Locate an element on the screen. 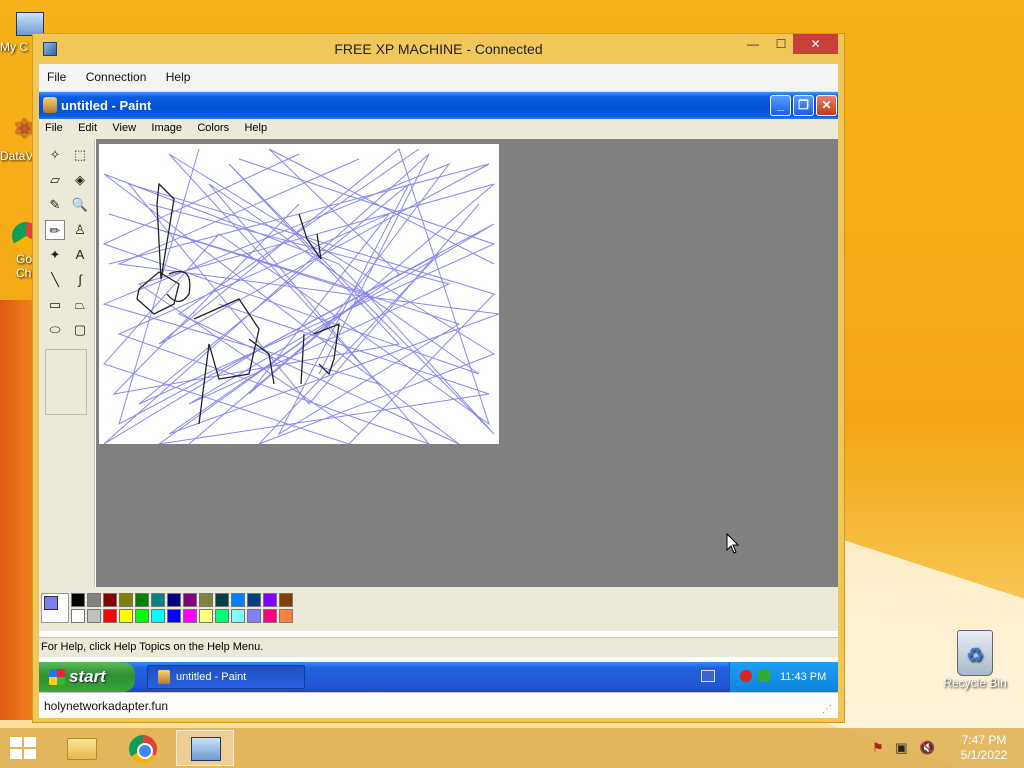  paint-minimize-button: _ is located at coordinates (780, 105).